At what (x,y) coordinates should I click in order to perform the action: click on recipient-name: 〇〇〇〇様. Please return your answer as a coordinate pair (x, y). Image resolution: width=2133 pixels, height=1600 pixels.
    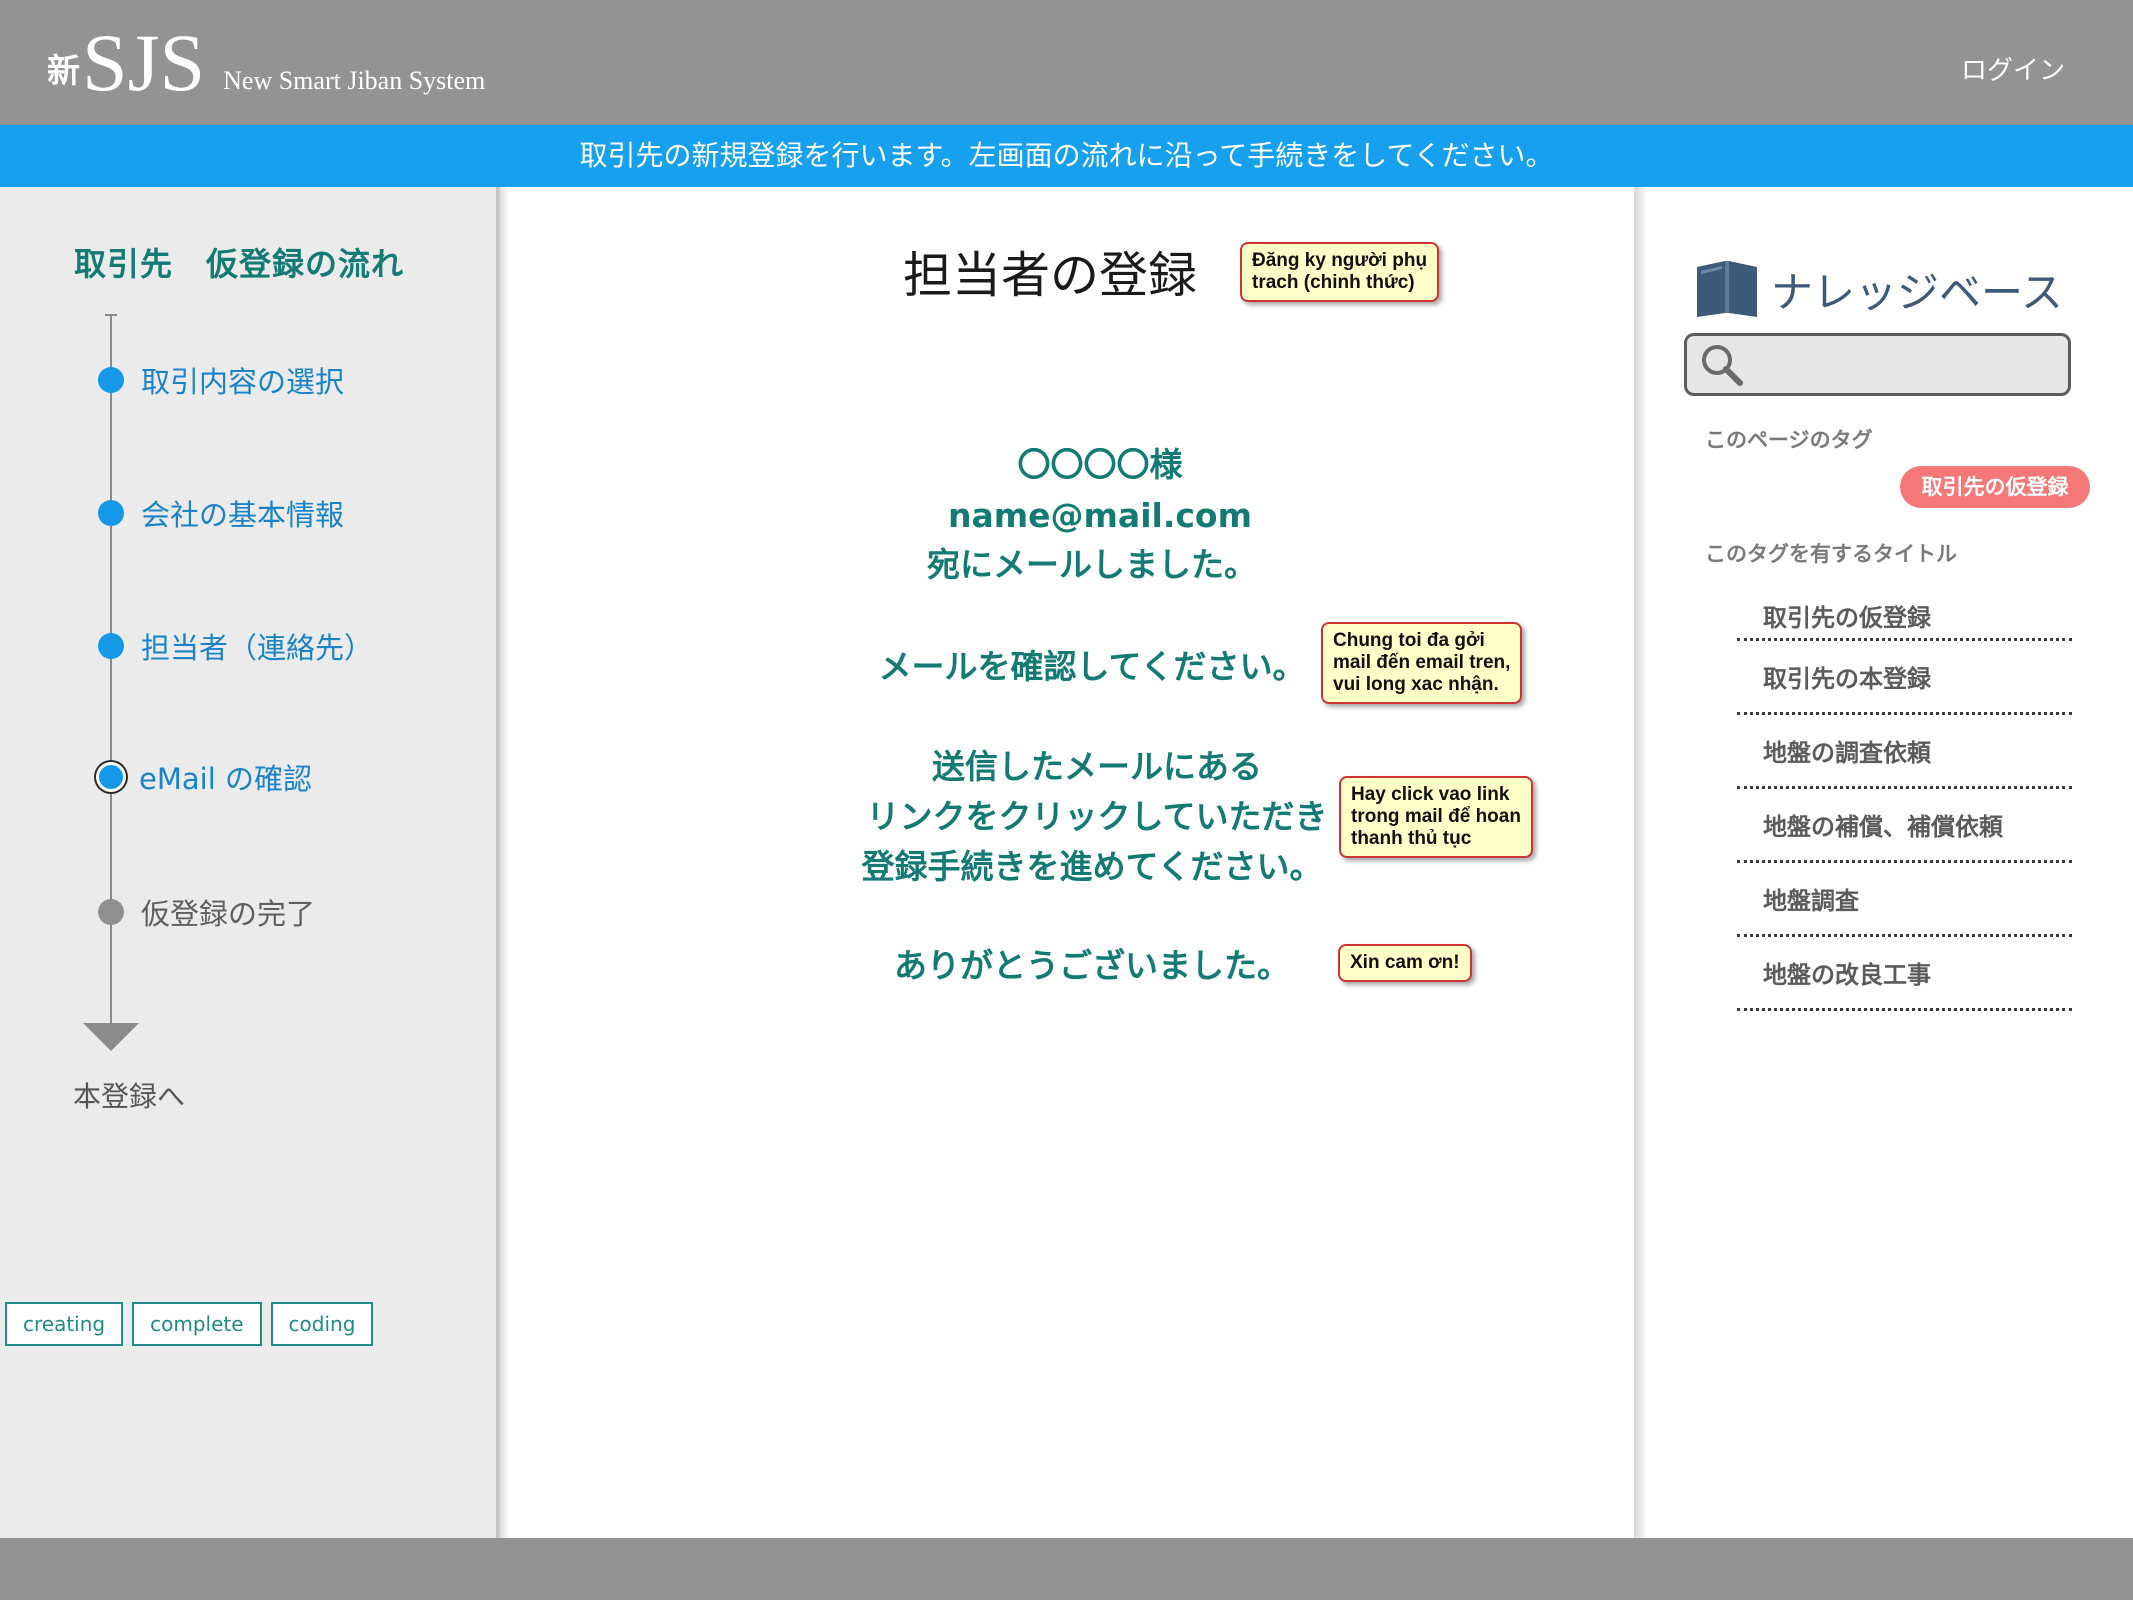
    Looking at the image, I should click on (1100, 464).